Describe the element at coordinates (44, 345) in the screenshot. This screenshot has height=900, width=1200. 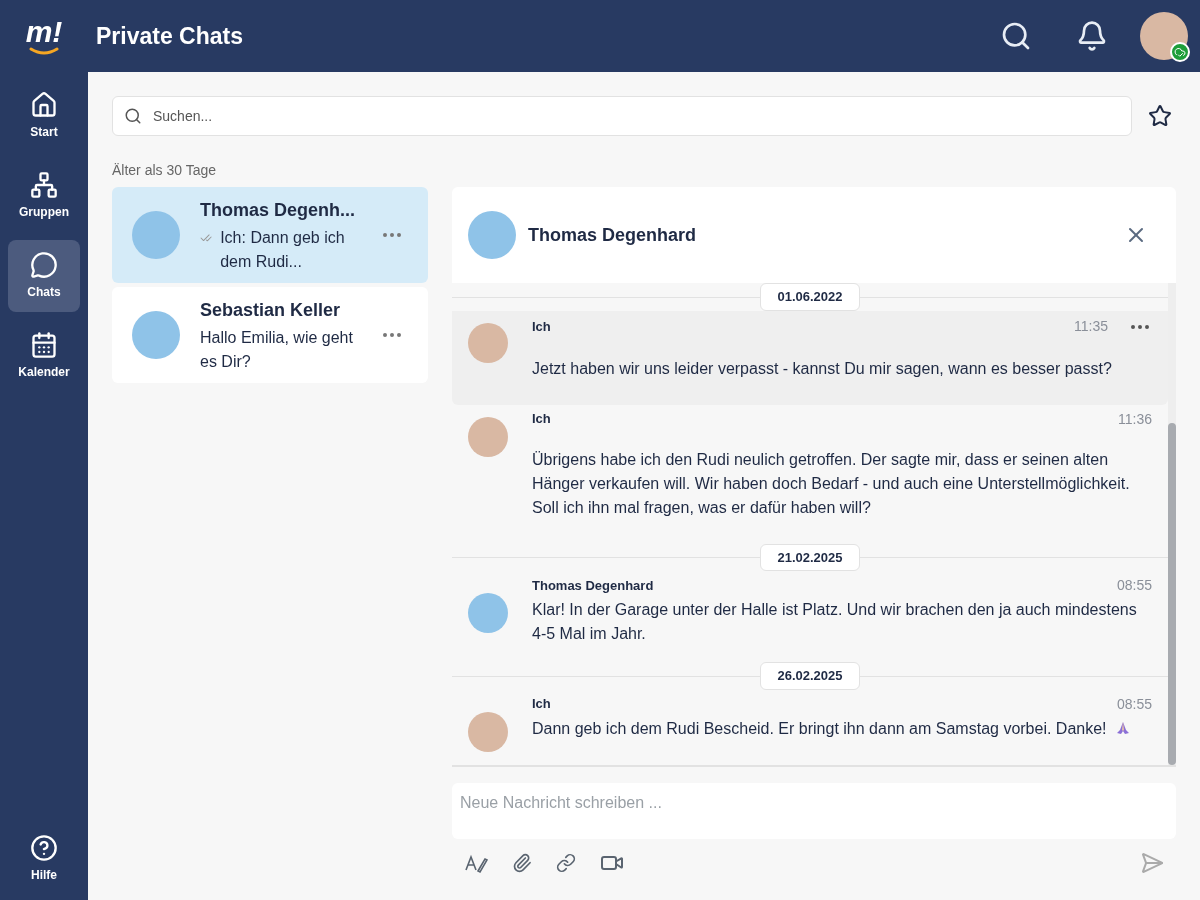
I see `calendar-icon` at that location.